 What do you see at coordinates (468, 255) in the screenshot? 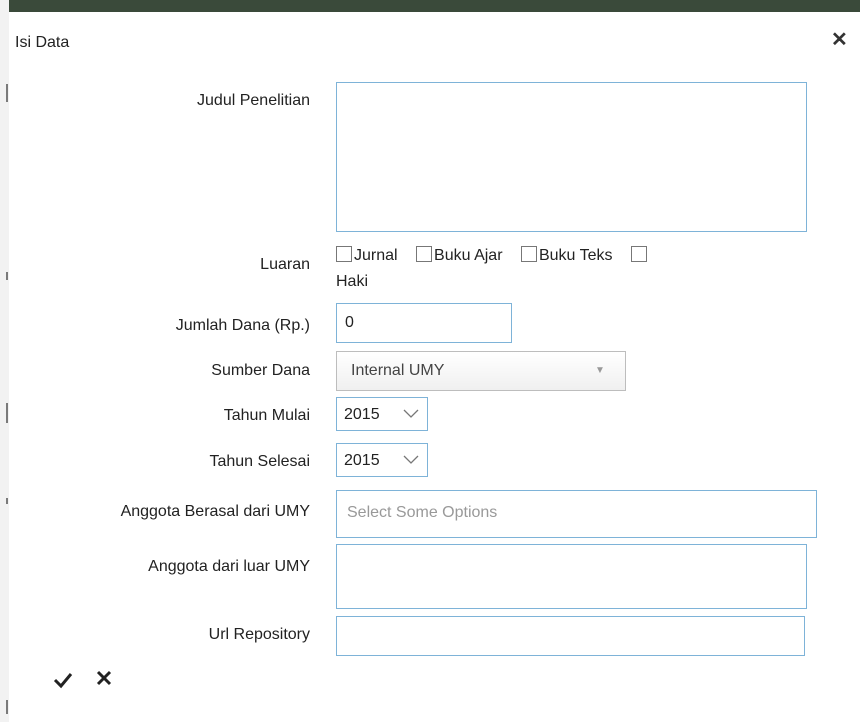
I see `checkbox-label-buku-ajar: Buku Ajar` at bounding box center [468, 255].